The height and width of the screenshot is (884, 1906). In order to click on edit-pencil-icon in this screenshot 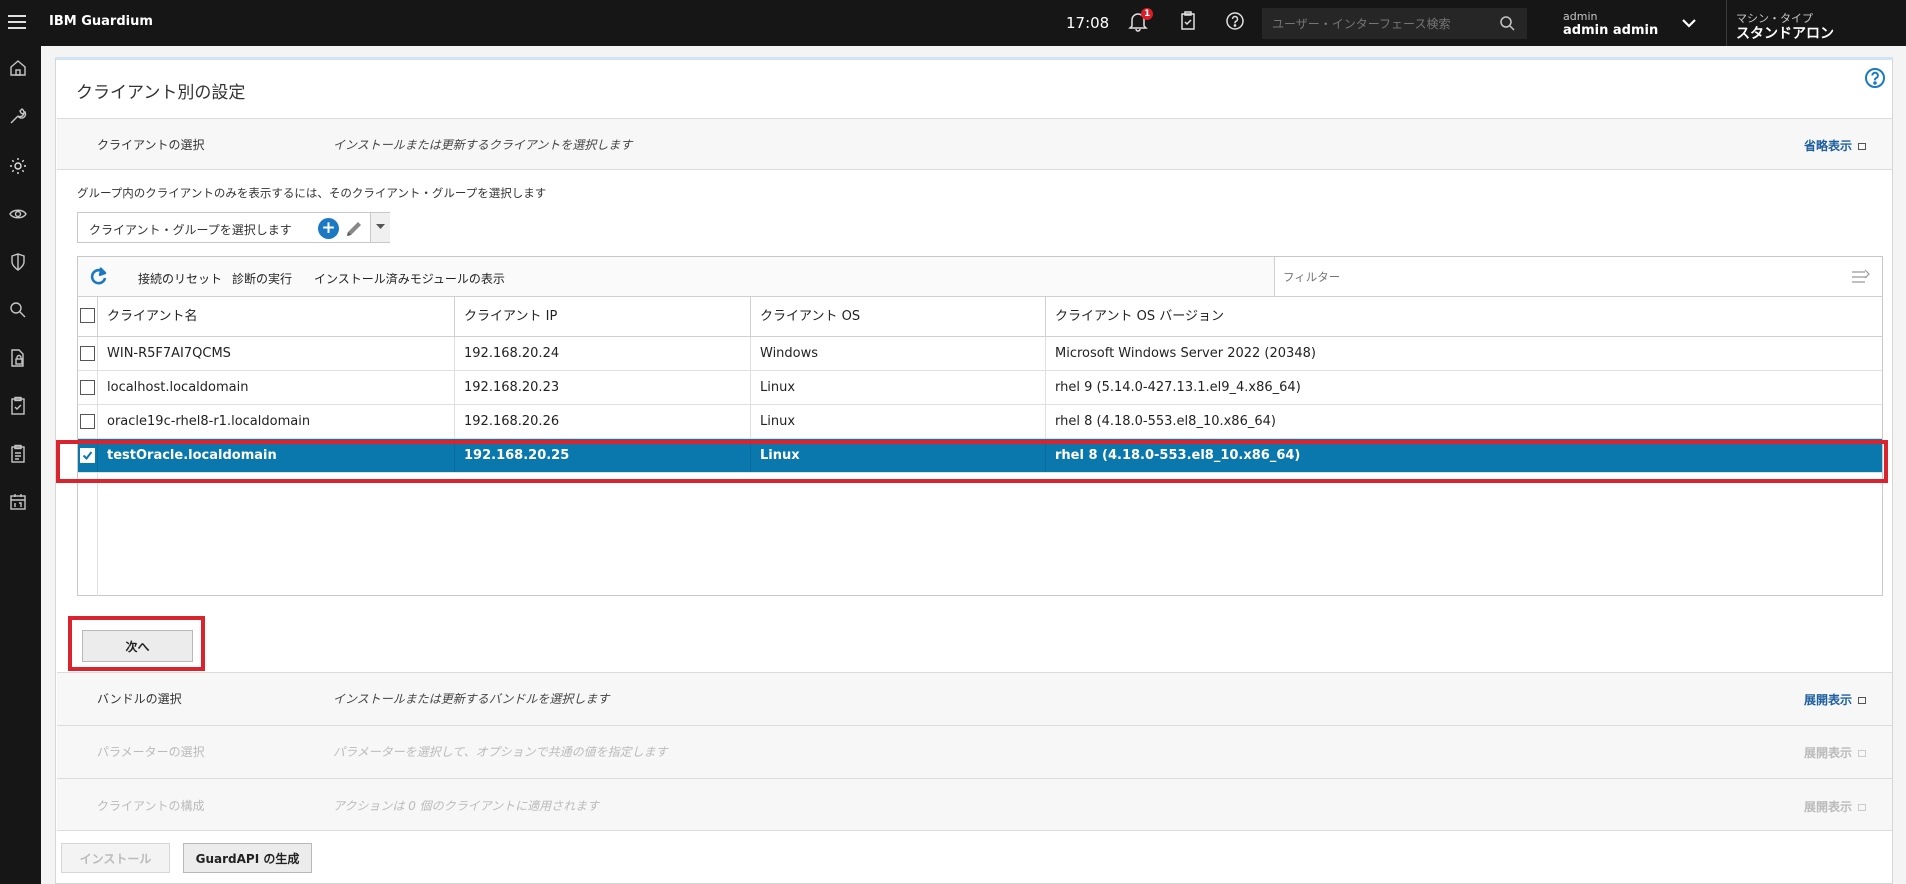, I will do `click(354, 229)`.